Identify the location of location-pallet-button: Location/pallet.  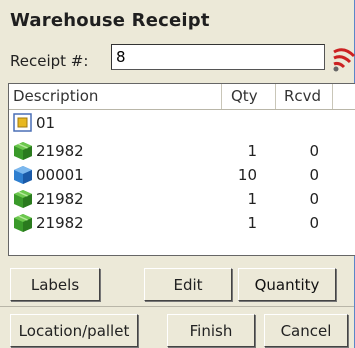
(74, 330).